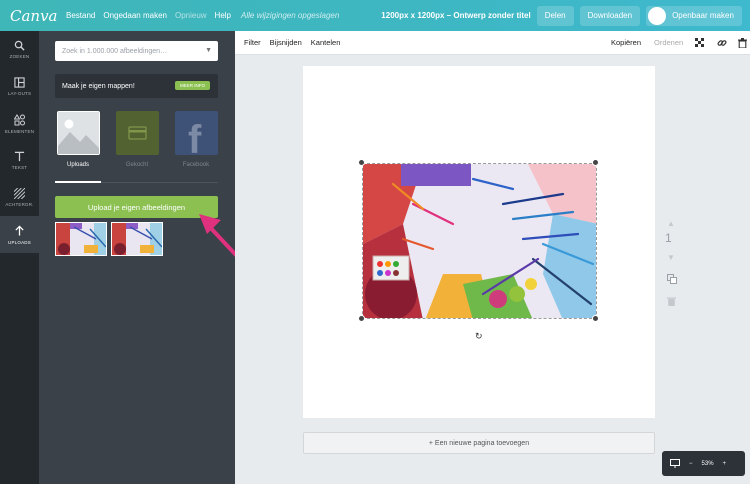  I want to click on more-info-button: MEER INFO, so click(192, 85).